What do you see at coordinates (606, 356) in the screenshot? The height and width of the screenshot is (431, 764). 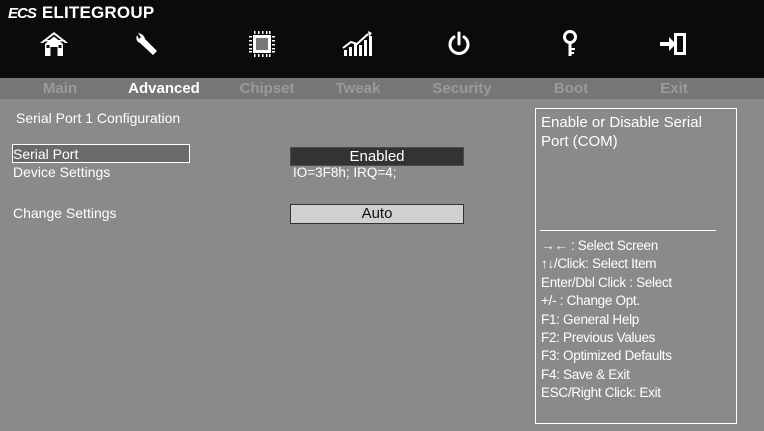 I see `key-hint: F3: Optimized Defaults` at bounding box center [606, 356].